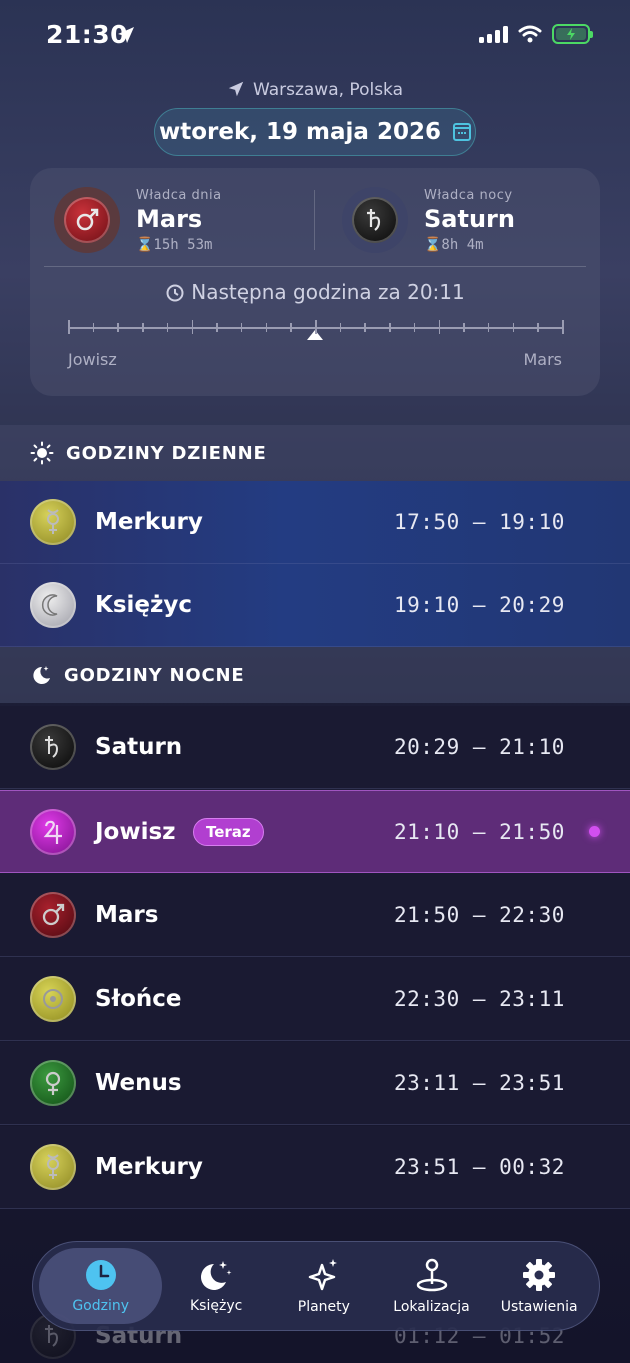 This screenshot has width=630, height=1363. Describe the element at coordinates (454, 245) in the screenshot. I see `night-ruler-duration: ⌛8h 4m` at that location.